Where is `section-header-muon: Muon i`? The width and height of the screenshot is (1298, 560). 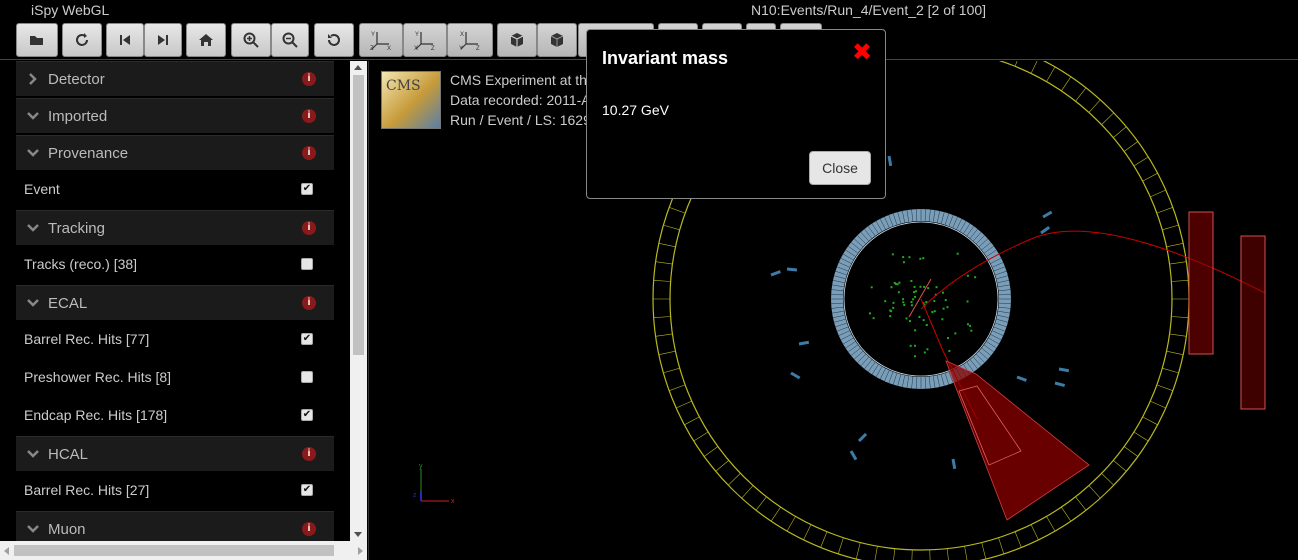
section-header-muon: Muon i is located at coordinates (175, 526).